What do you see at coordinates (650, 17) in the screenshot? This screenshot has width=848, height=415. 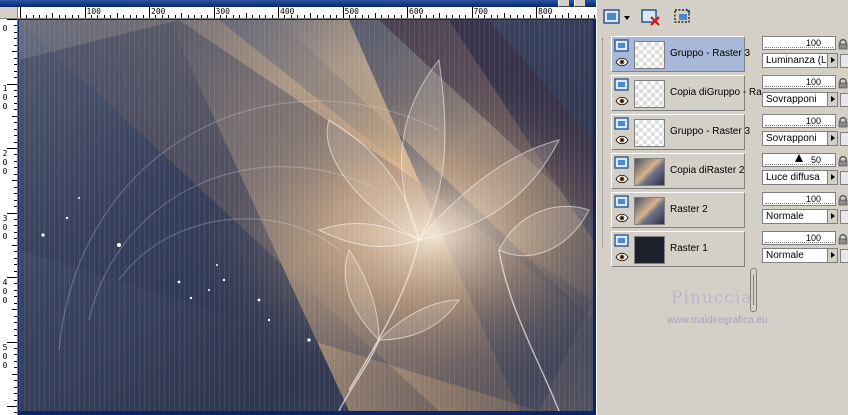 I see `delete-layer-button` at bounding box center [650, 17].